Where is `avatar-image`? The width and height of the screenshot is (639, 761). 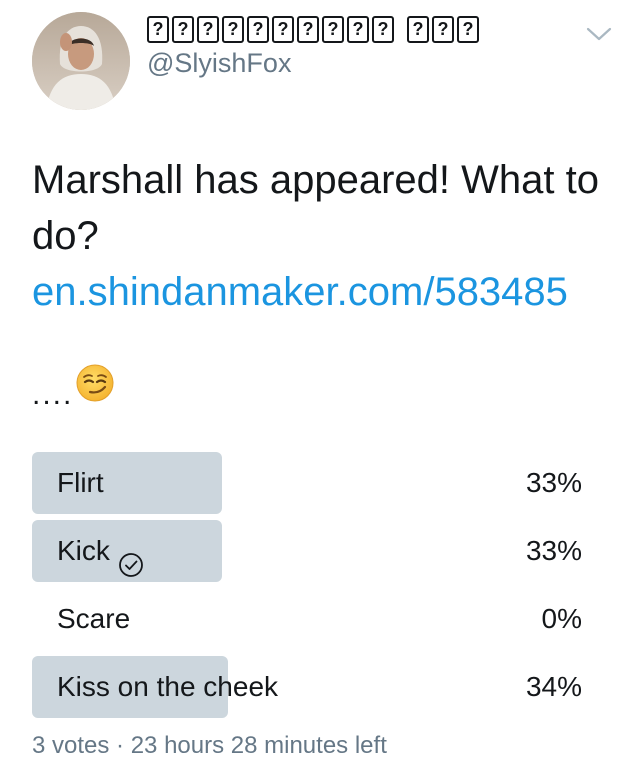
avatar-image is located at coordinates (81, 61).